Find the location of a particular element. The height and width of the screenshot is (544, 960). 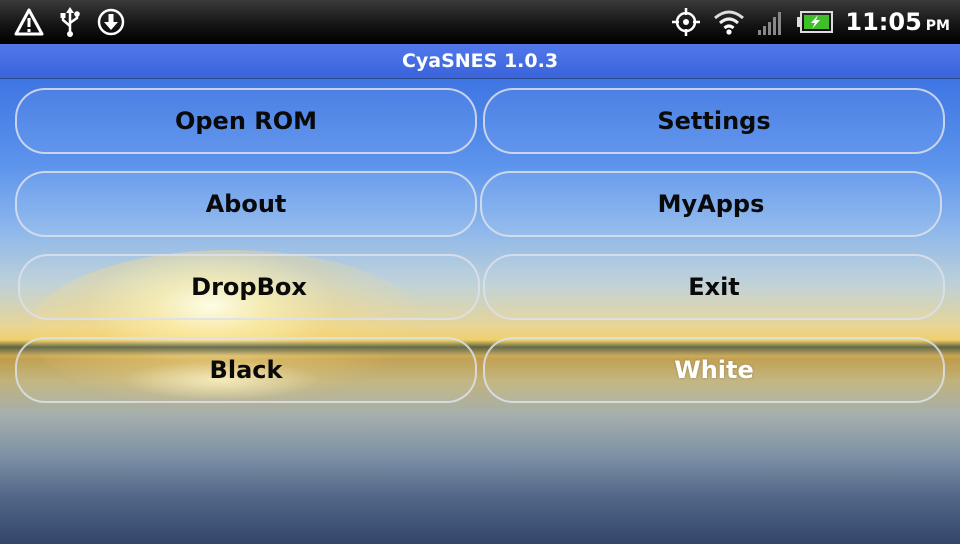

open-rom-button: Open ROM is located at coordinates (246, 121).